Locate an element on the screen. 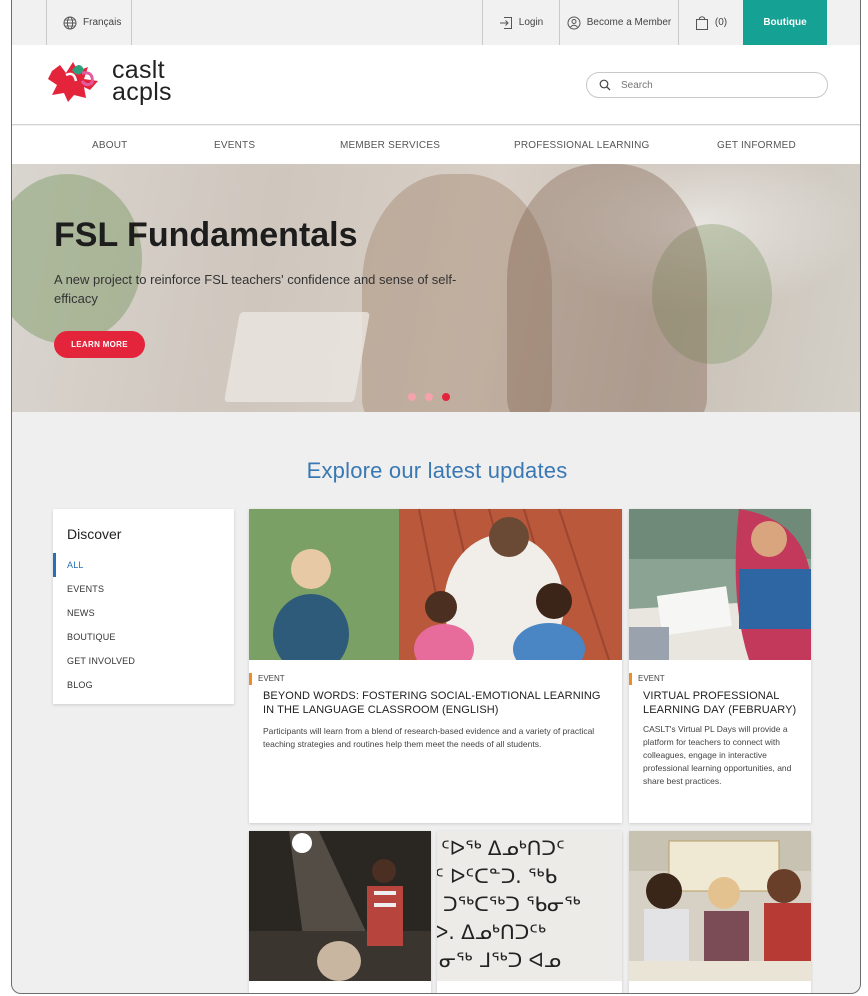  syllabics-line-5: ᓂᖅ ᒧᖅᑐ ᐊᓄ is located at coordinates (500, 960).